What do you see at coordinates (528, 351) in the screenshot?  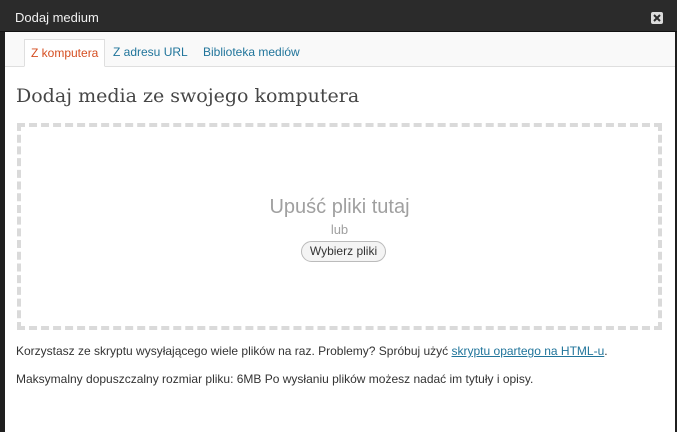 I see `html-uploader-link: skryptu opartego na HTML-u` at bounding box center [528, 351].